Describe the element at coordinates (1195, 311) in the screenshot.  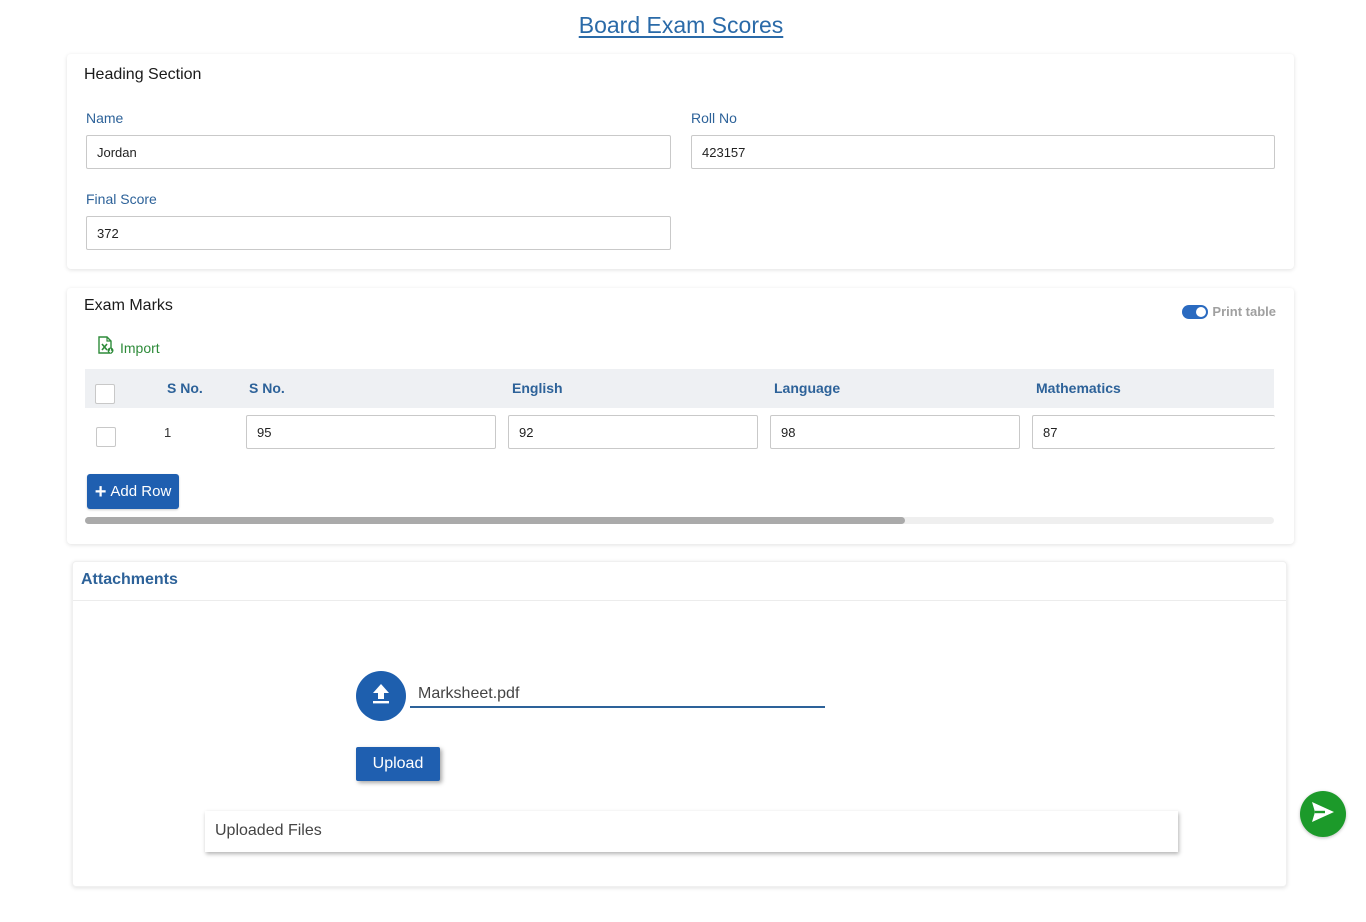
I see `toggle-switch` at that location.